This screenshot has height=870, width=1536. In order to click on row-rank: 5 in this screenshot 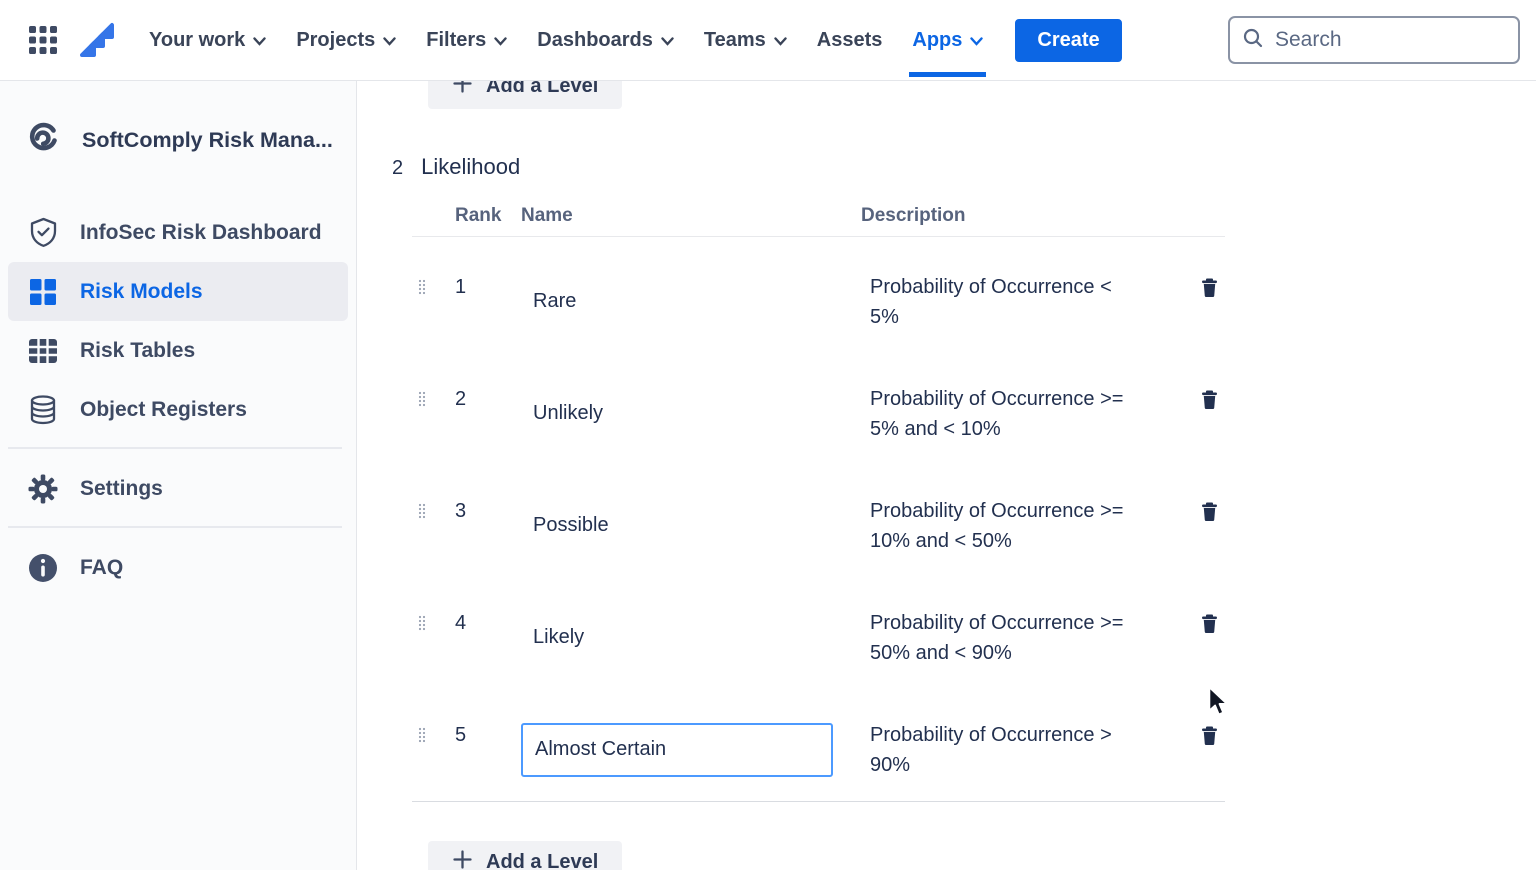, I will do `click(461, 734)`.